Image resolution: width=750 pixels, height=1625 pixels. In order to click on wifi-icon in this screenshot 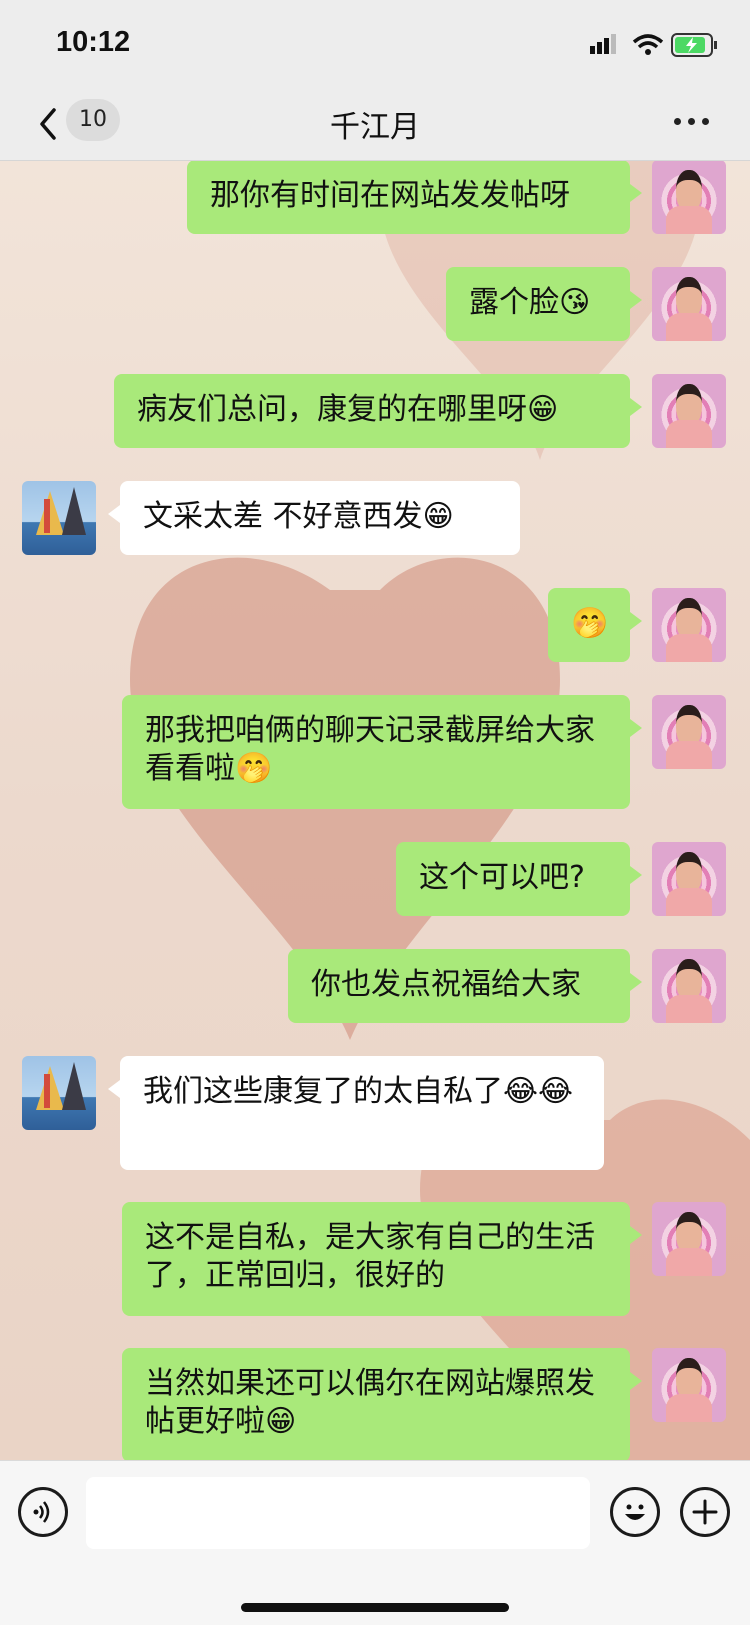, I will do `click(648, 44)`.